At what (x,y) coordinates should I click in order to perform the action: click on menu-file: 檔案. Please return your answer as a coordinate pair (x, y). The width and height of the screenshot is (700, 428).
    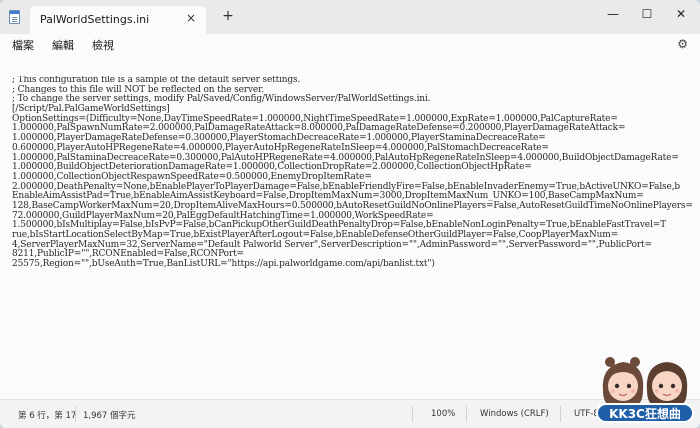
    Looking at the image, I should click on (23, 45).